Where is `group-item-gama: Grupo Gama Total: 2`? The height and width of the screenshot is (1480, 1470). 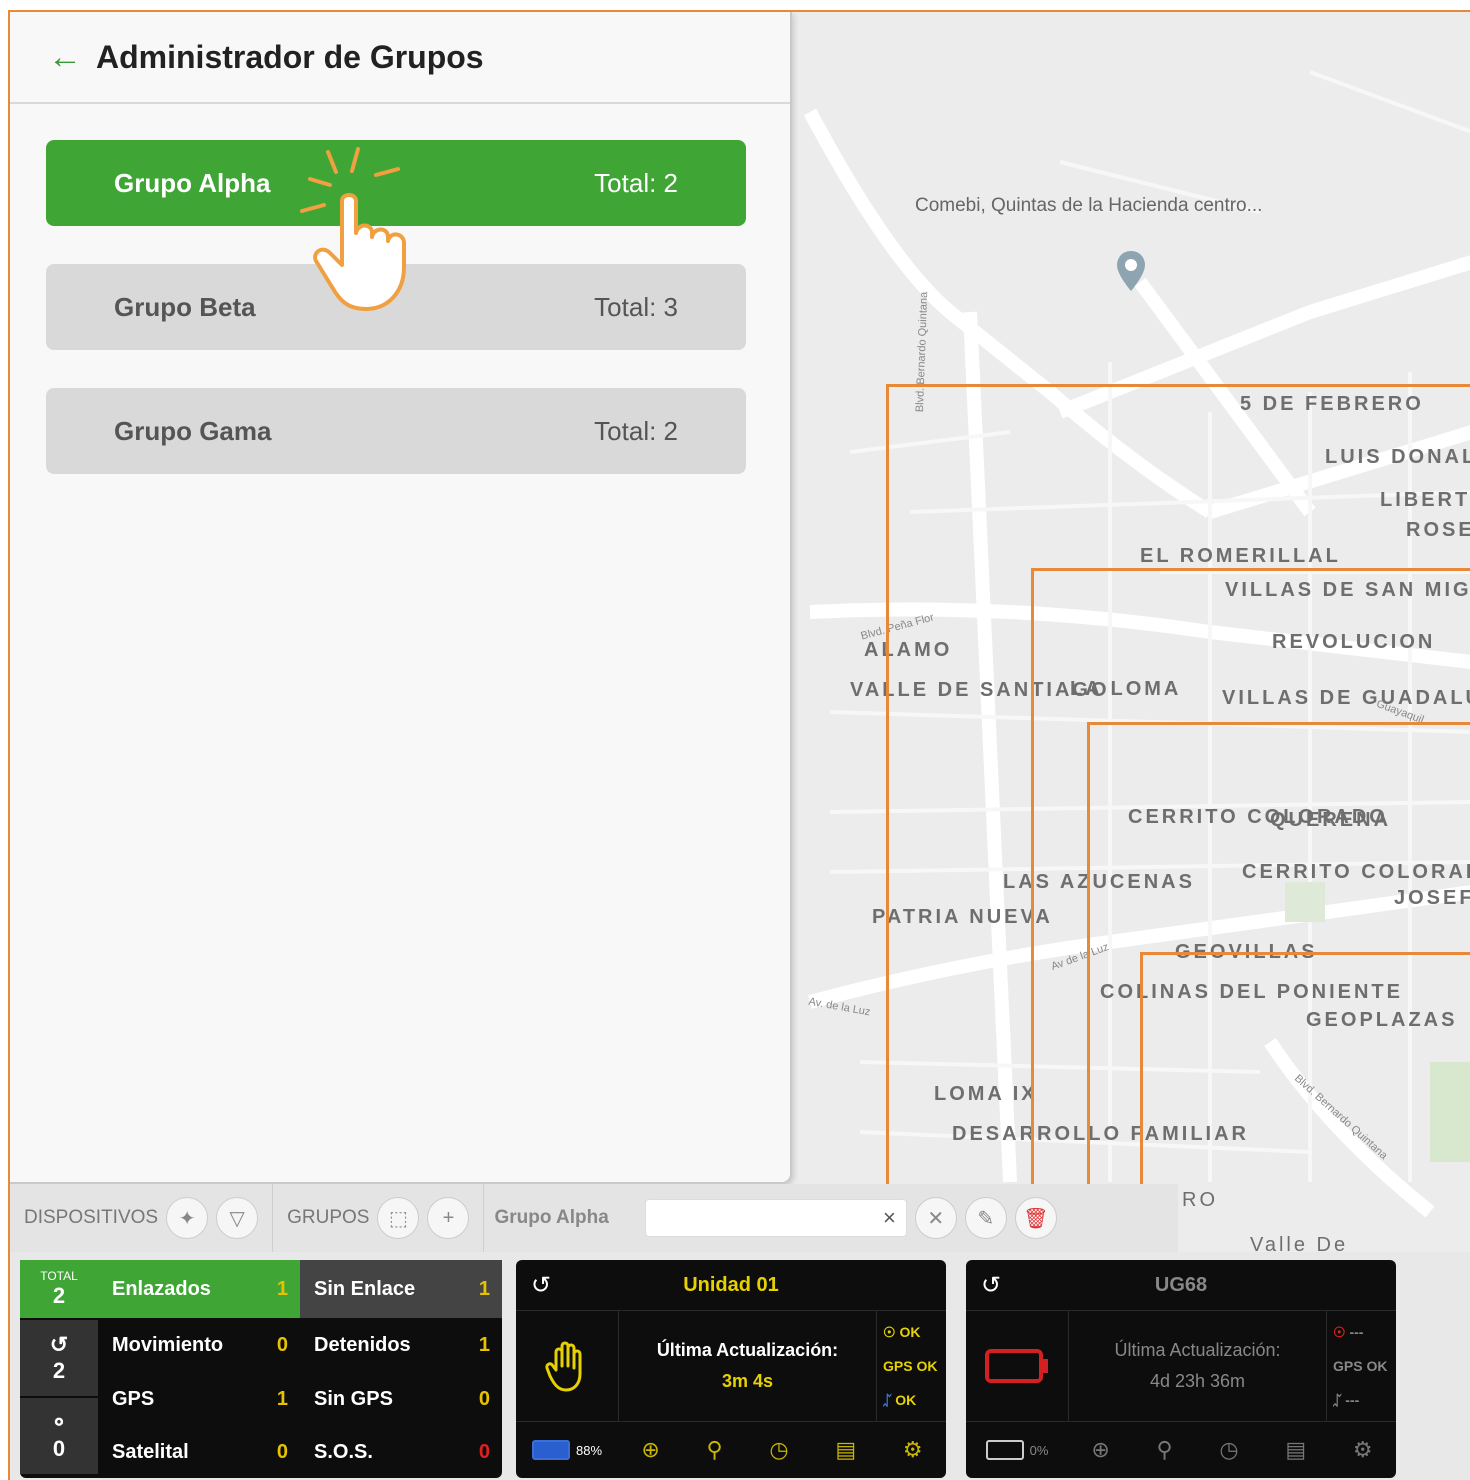 group-item-gama: Grupo Gama Total: 2 is located at coordinates (396, 431).